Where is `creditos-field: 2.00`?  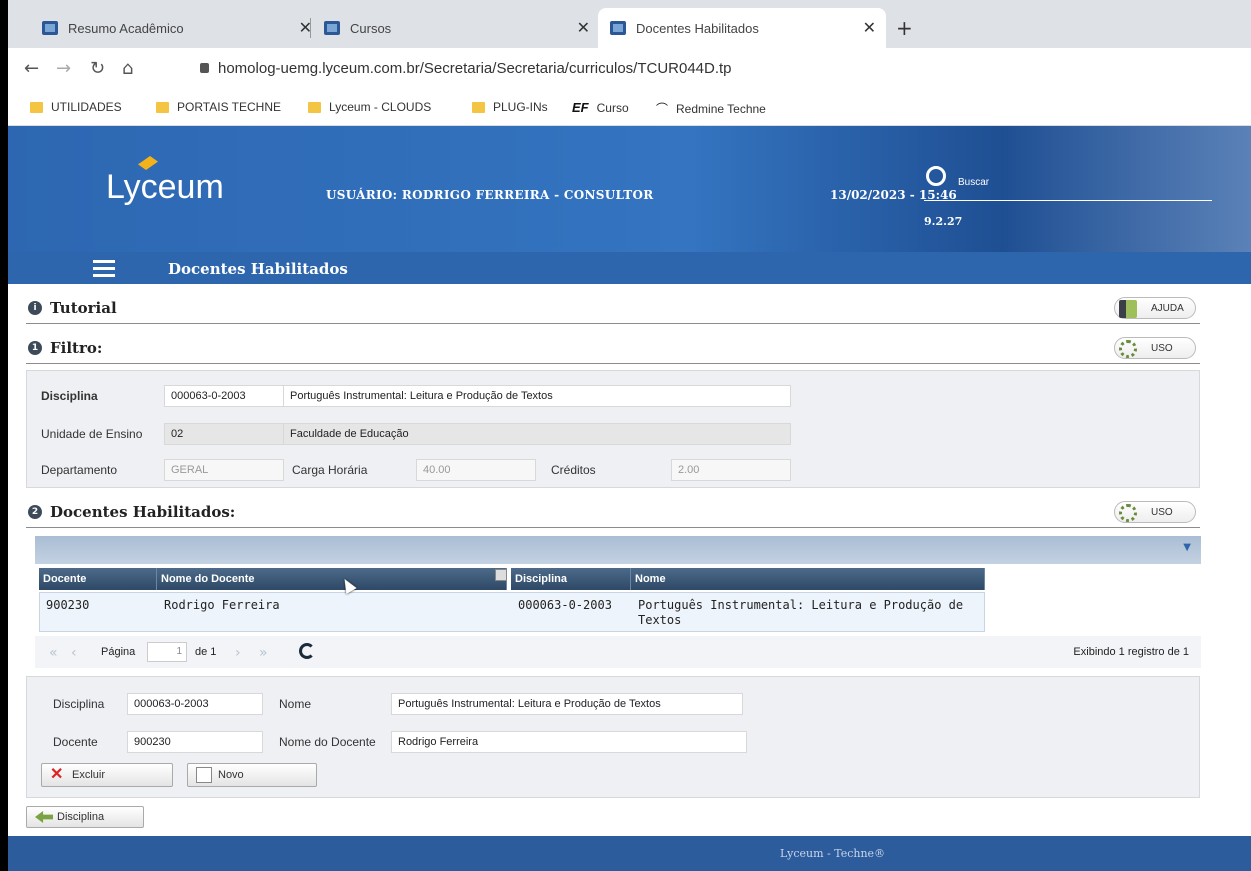 creditos-field: 2.00 is located at coordinates (731, 470).